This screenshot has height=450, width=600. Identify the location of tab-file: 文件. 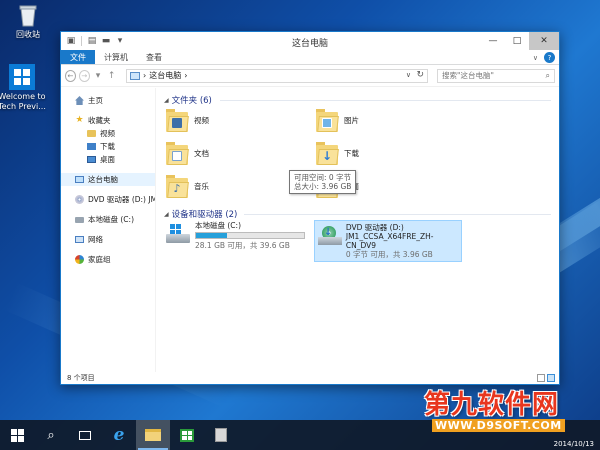
(78, 57).